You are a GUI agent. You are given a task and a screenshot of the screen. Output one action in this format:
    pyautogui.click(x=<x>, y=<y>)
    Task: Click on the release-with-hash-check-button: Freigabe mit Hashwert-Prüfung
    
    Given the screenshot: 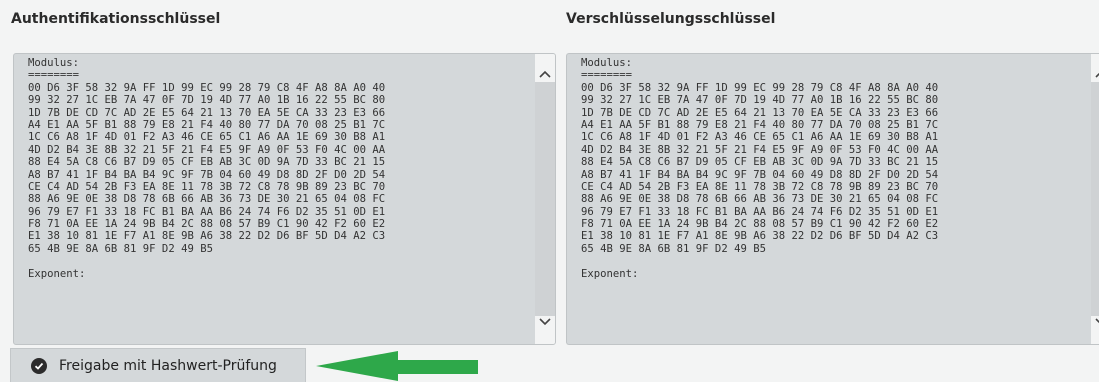 What is the action you would take?
    pyautogui.click(x=158, y=365)
    